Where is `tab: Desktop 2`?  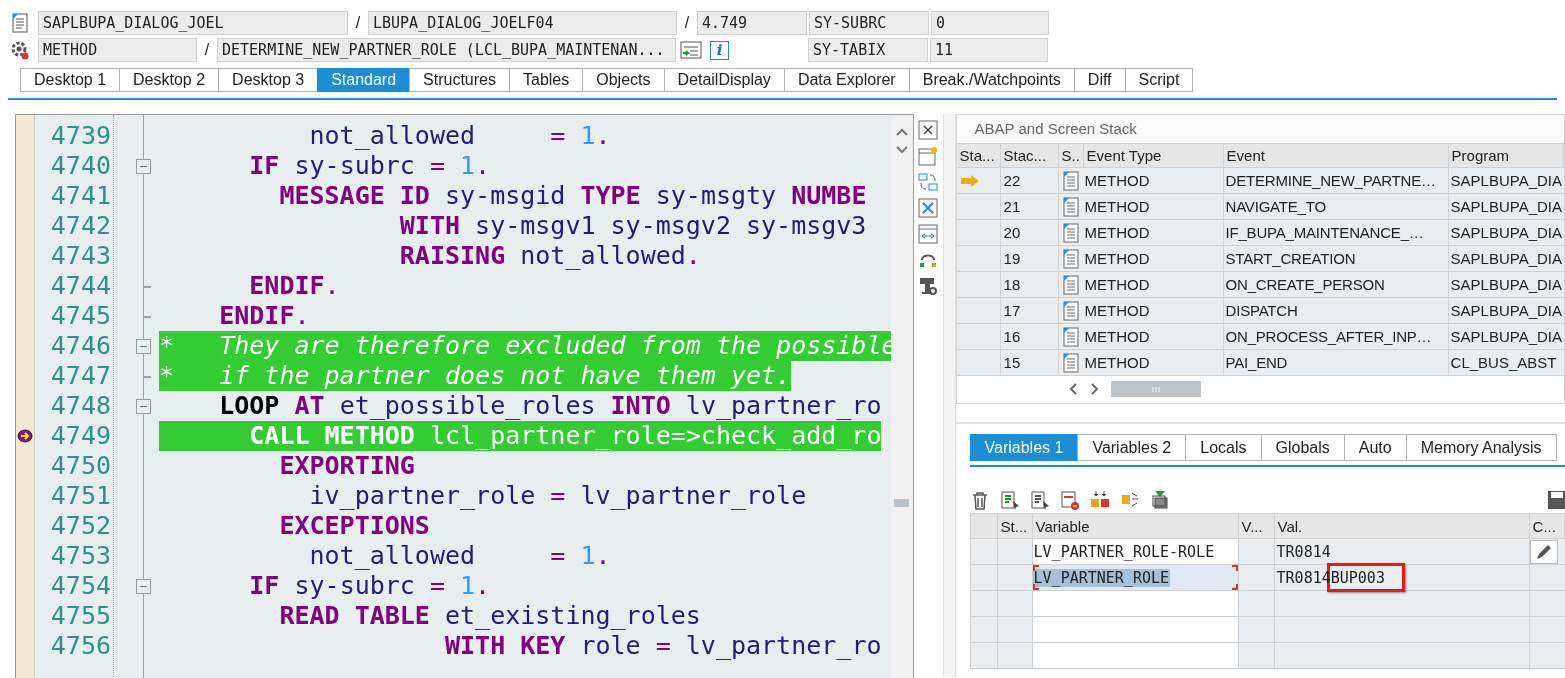
tab: Desktop 2 is located at coordinates (169, 80).